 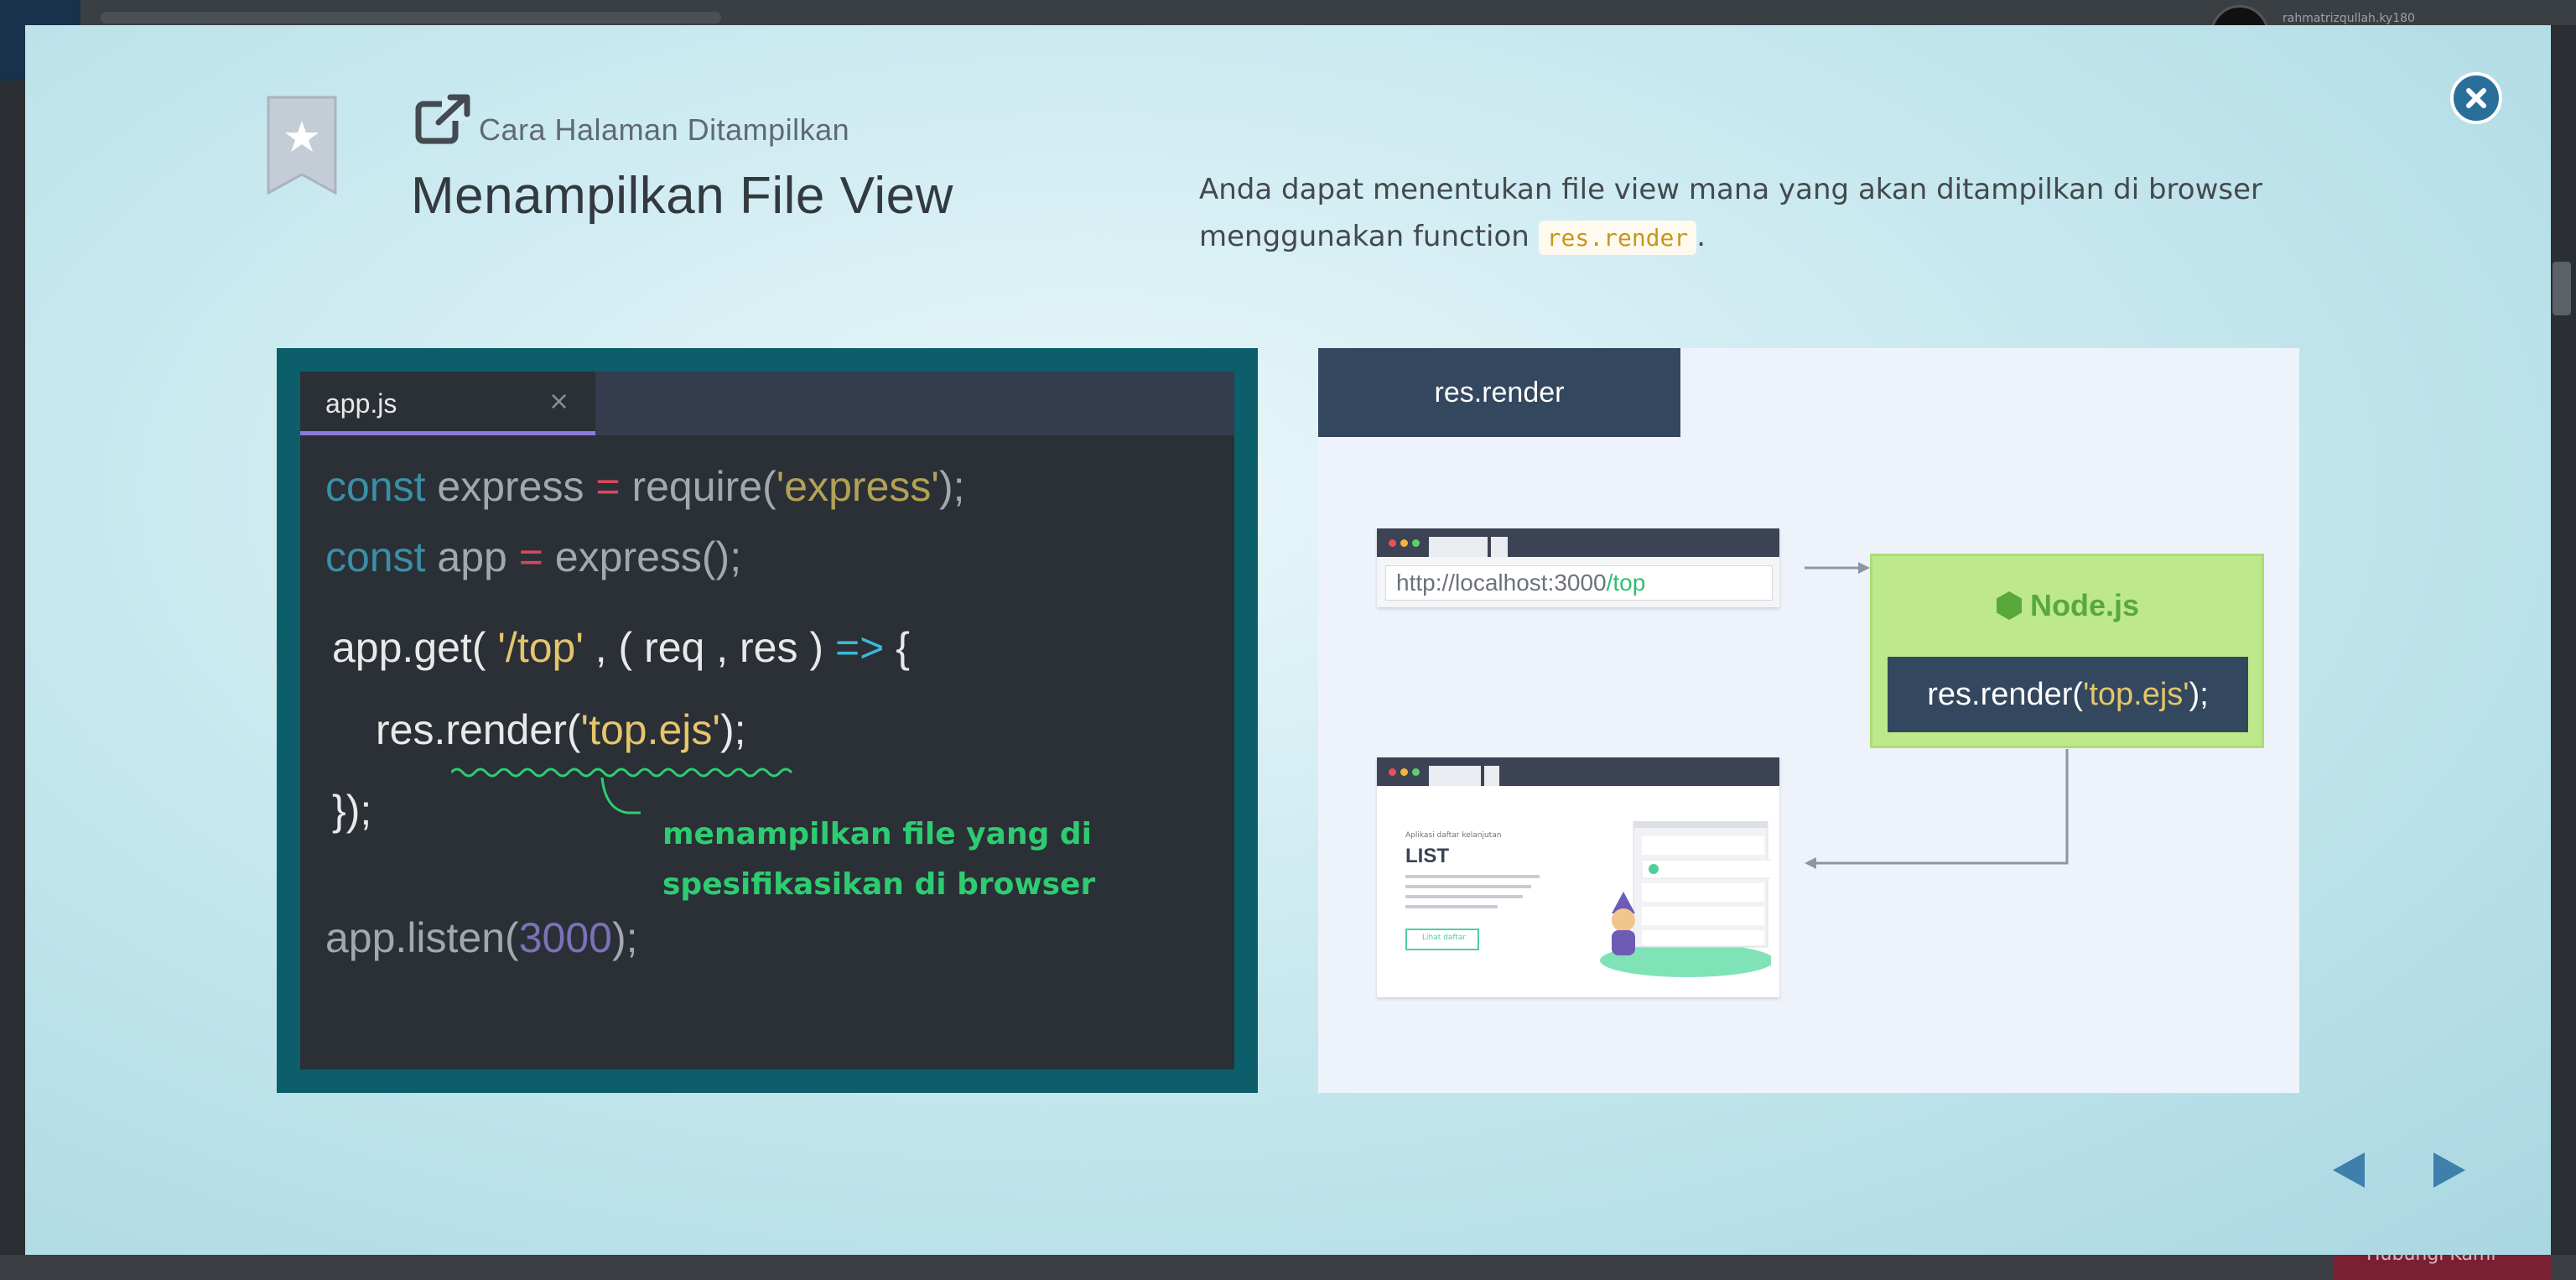 I want to click on code-string: '/top', so click(x=540, y=647).